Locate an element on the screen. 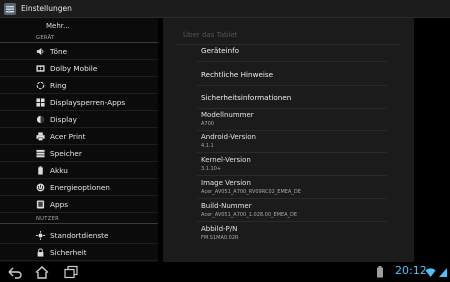 The image size is (450, 282). sidebar-item-toene: Töne is located at coordinates (79, 52).